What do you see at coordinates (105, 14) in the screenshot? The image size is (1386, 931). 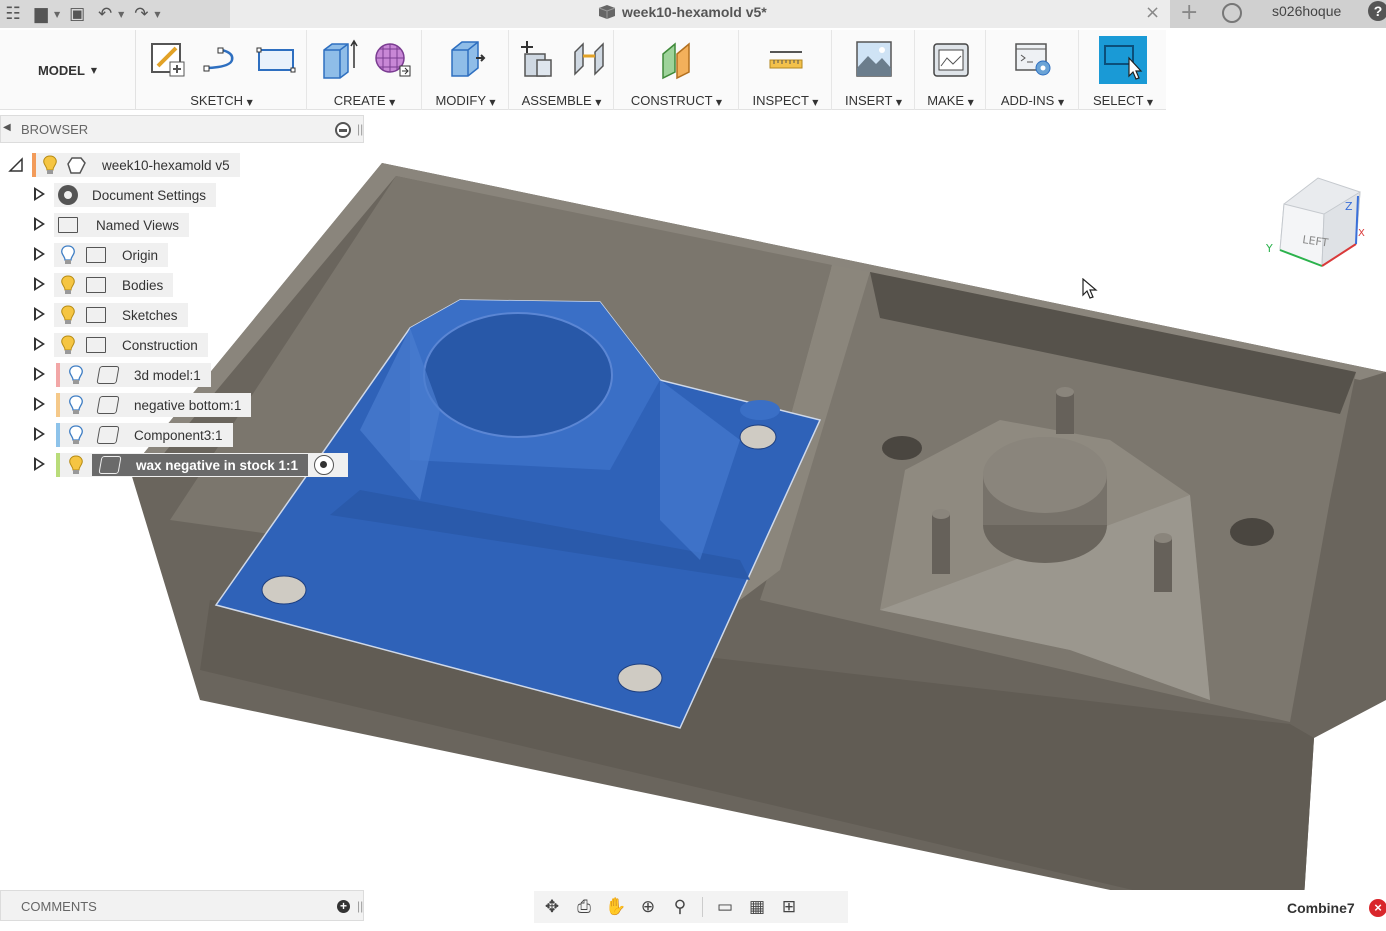 I see `undo-icon: ↶` at bounding box center [105, 14].